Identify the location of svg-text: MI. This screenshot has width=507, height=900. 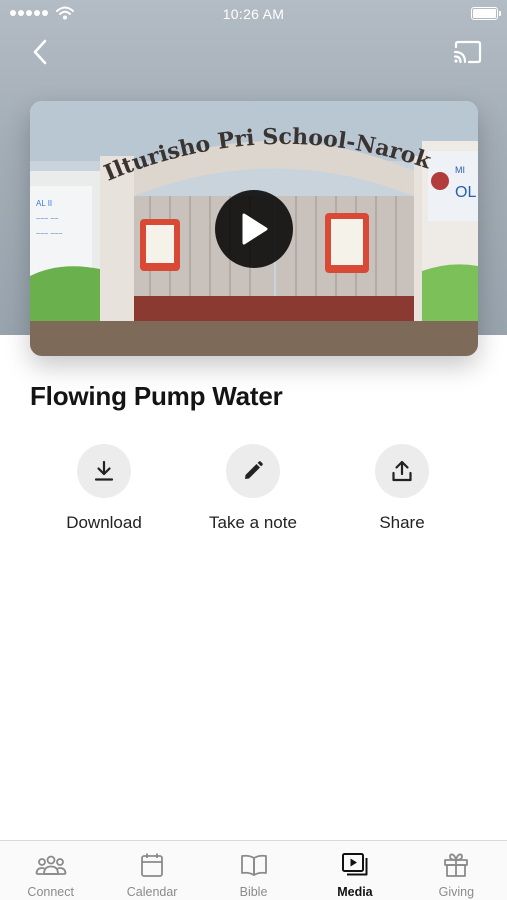
(460, 170).